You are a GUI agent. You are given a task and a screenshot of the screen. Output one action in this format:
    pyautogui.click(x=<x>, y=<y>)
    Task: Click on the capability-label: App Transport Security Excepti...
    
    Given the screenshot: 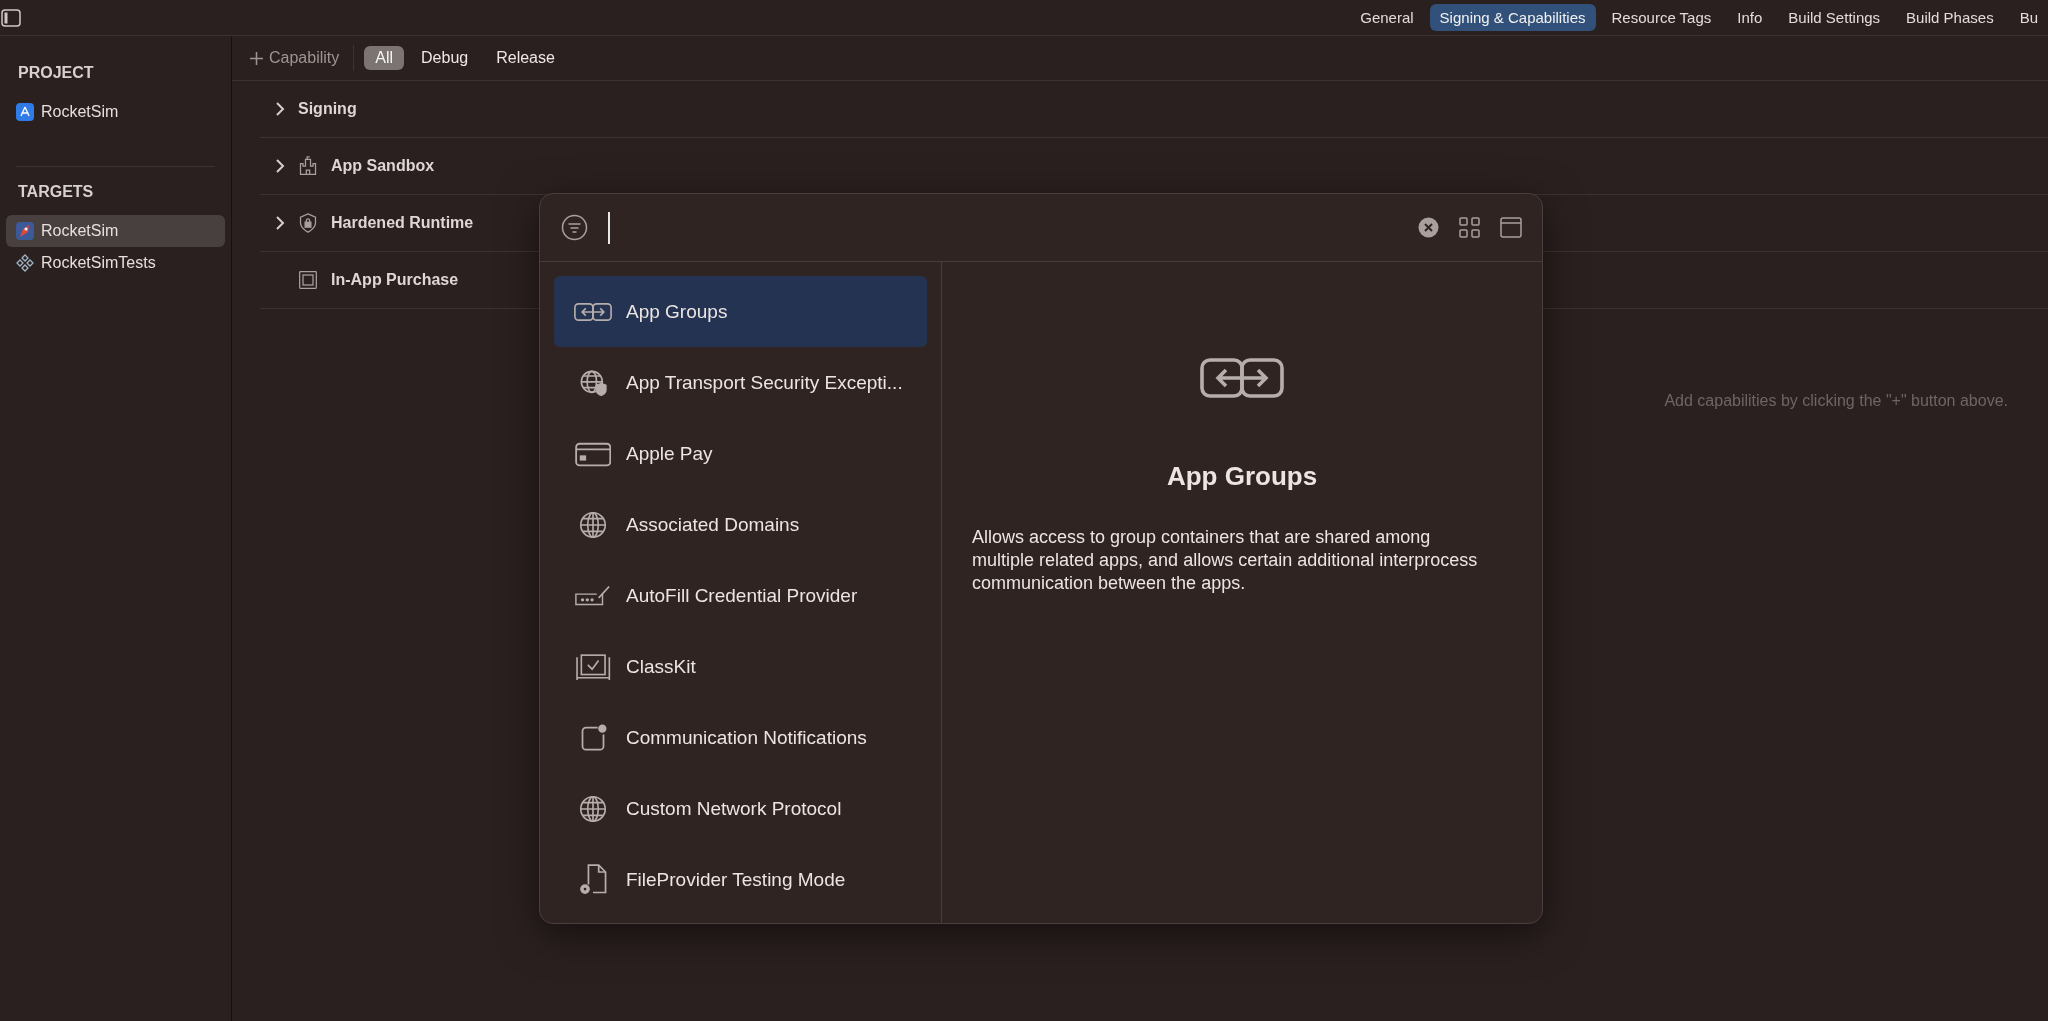 What is the action you would take?
    pyautogui.click(x=764, y=382)
    